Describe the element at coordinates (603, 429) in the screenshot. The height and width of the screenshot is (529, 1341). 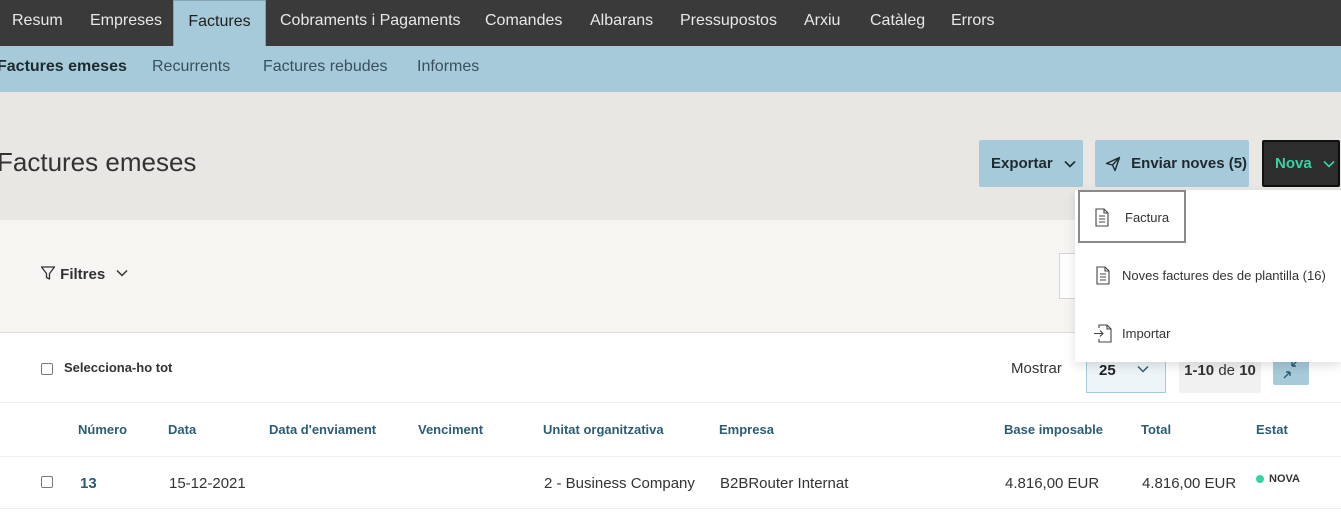
I see `col-unitat-organitzativa: Unitat organitzativa` at that location.